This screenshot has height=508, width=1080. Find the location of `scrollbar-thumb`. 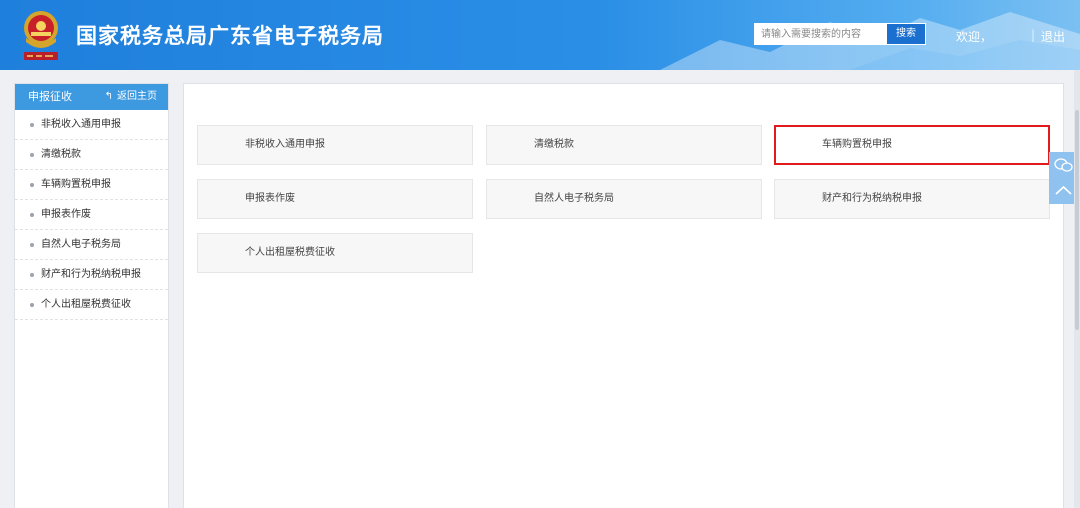

scrollbar-thumb is located at coordinates (1077, 220).